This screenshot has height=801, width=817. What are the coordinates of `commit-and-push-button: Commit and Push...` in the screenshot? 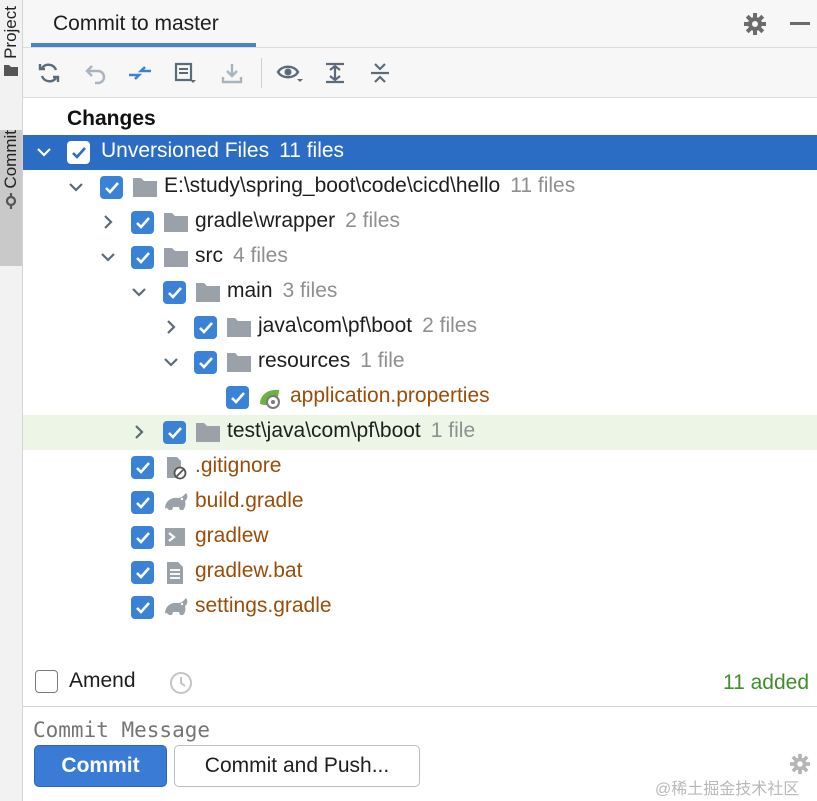 It's located at (297, 766).